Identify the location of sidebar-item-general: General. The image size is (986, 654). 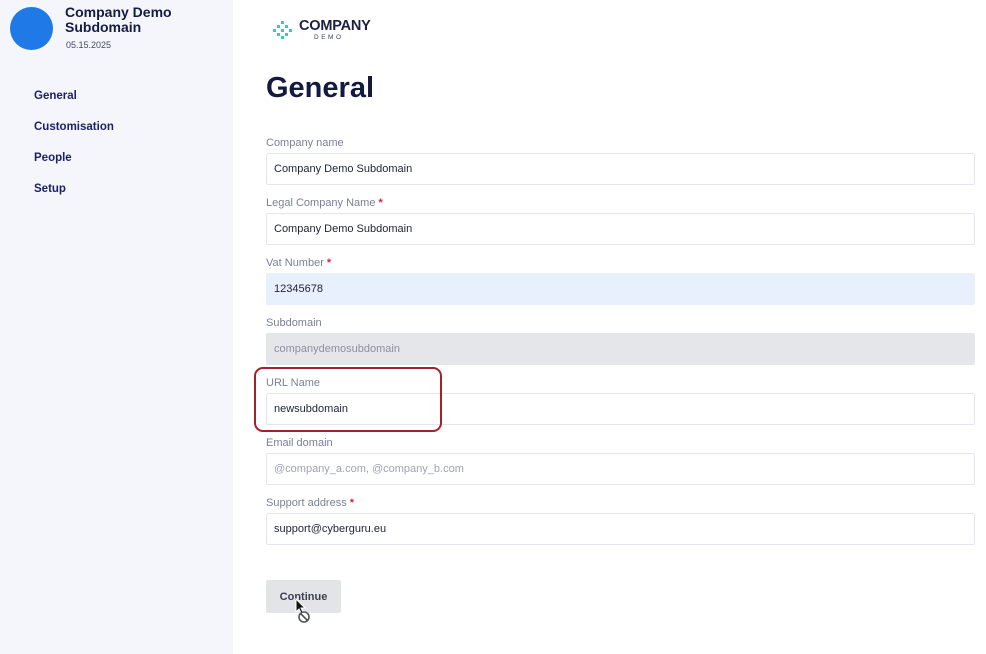
(74, 105).